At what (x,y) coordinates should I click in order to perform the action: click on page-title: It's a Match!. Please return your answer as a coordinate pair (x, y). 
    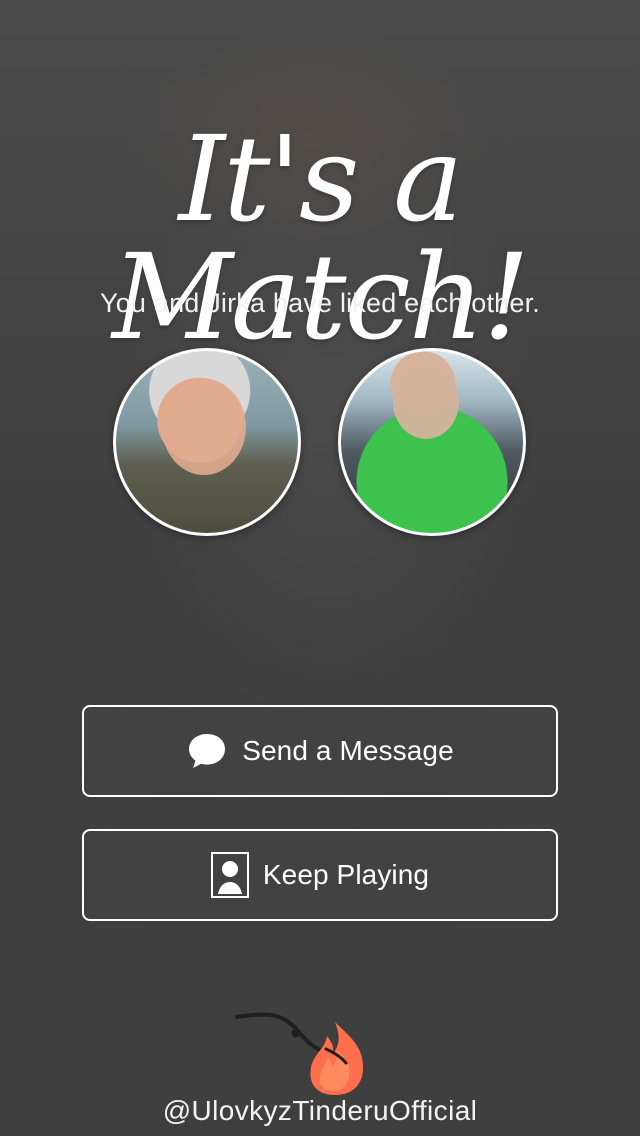
    Looking at the image, I should click on (320, 238).